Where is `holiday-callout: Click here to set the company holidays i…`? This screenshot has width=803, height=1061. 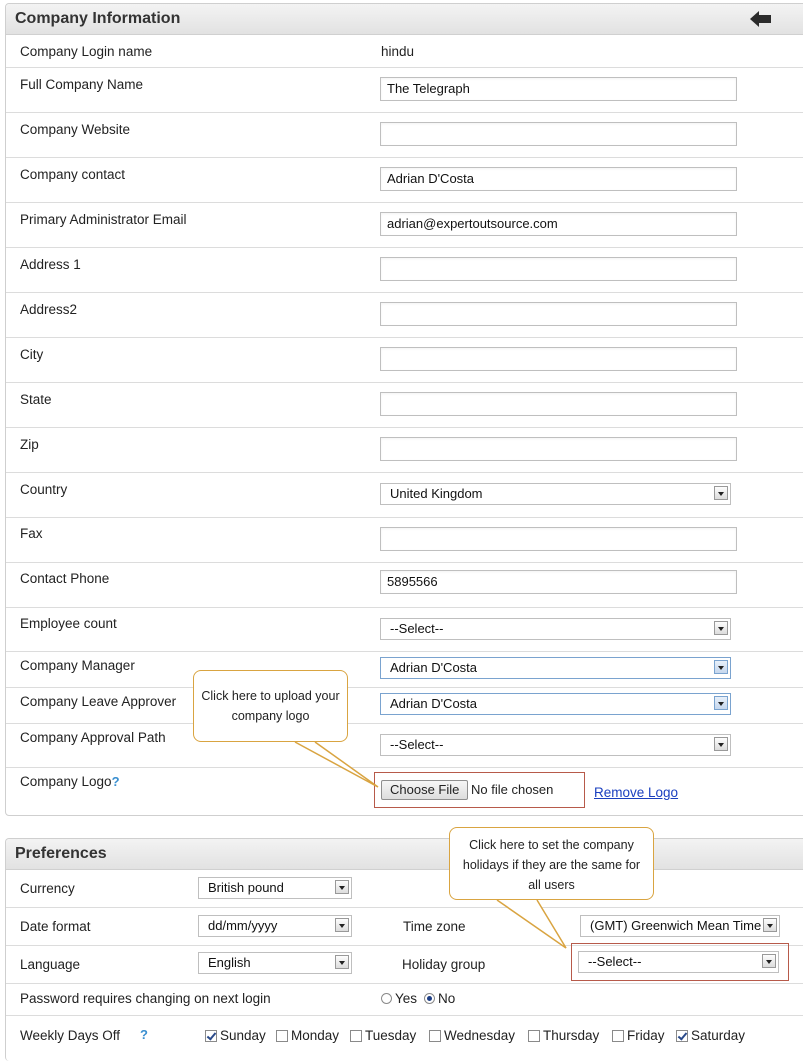 holiday-callout: Click here to set the company holidays i… is located at coordinates (551, 863).